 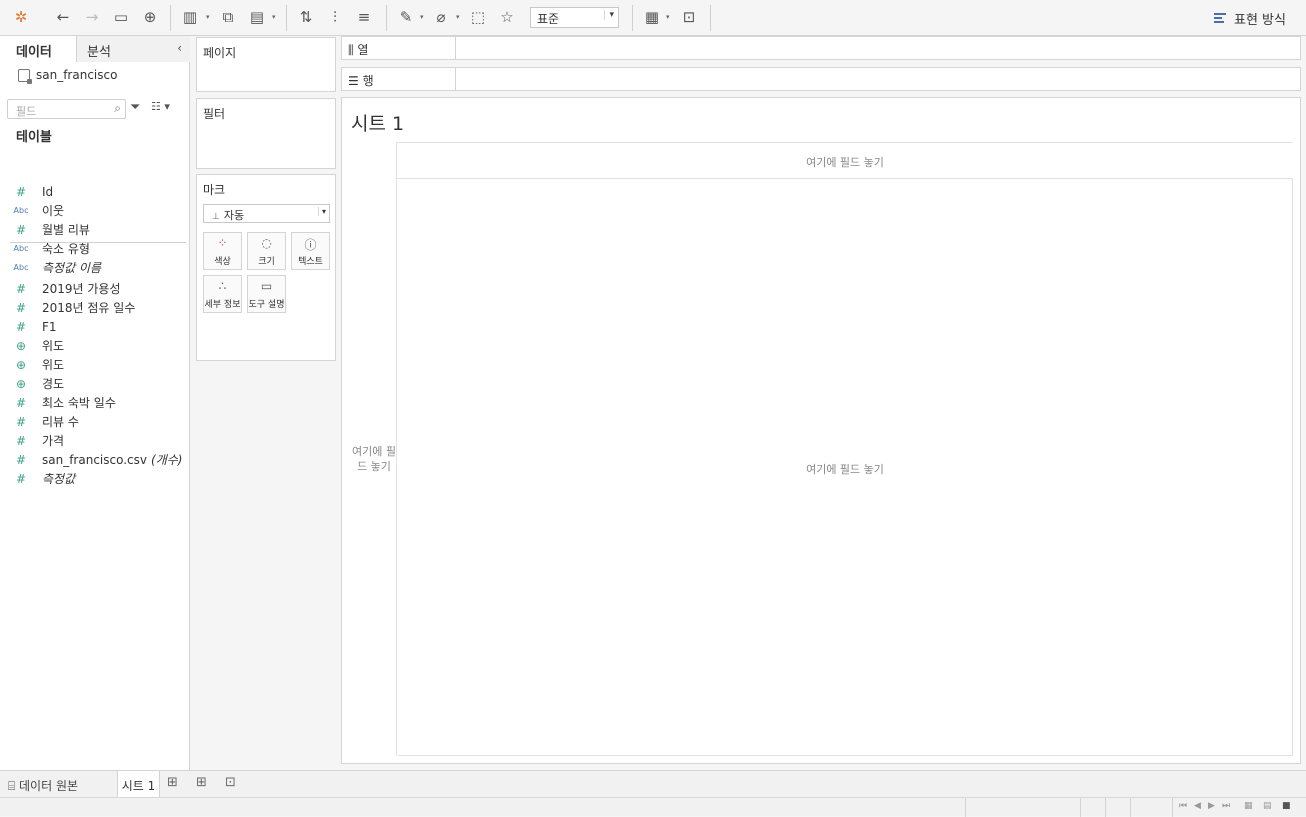 I want to click on field-item: # san_francisco.csv (개수), so click(x=93, y=459).